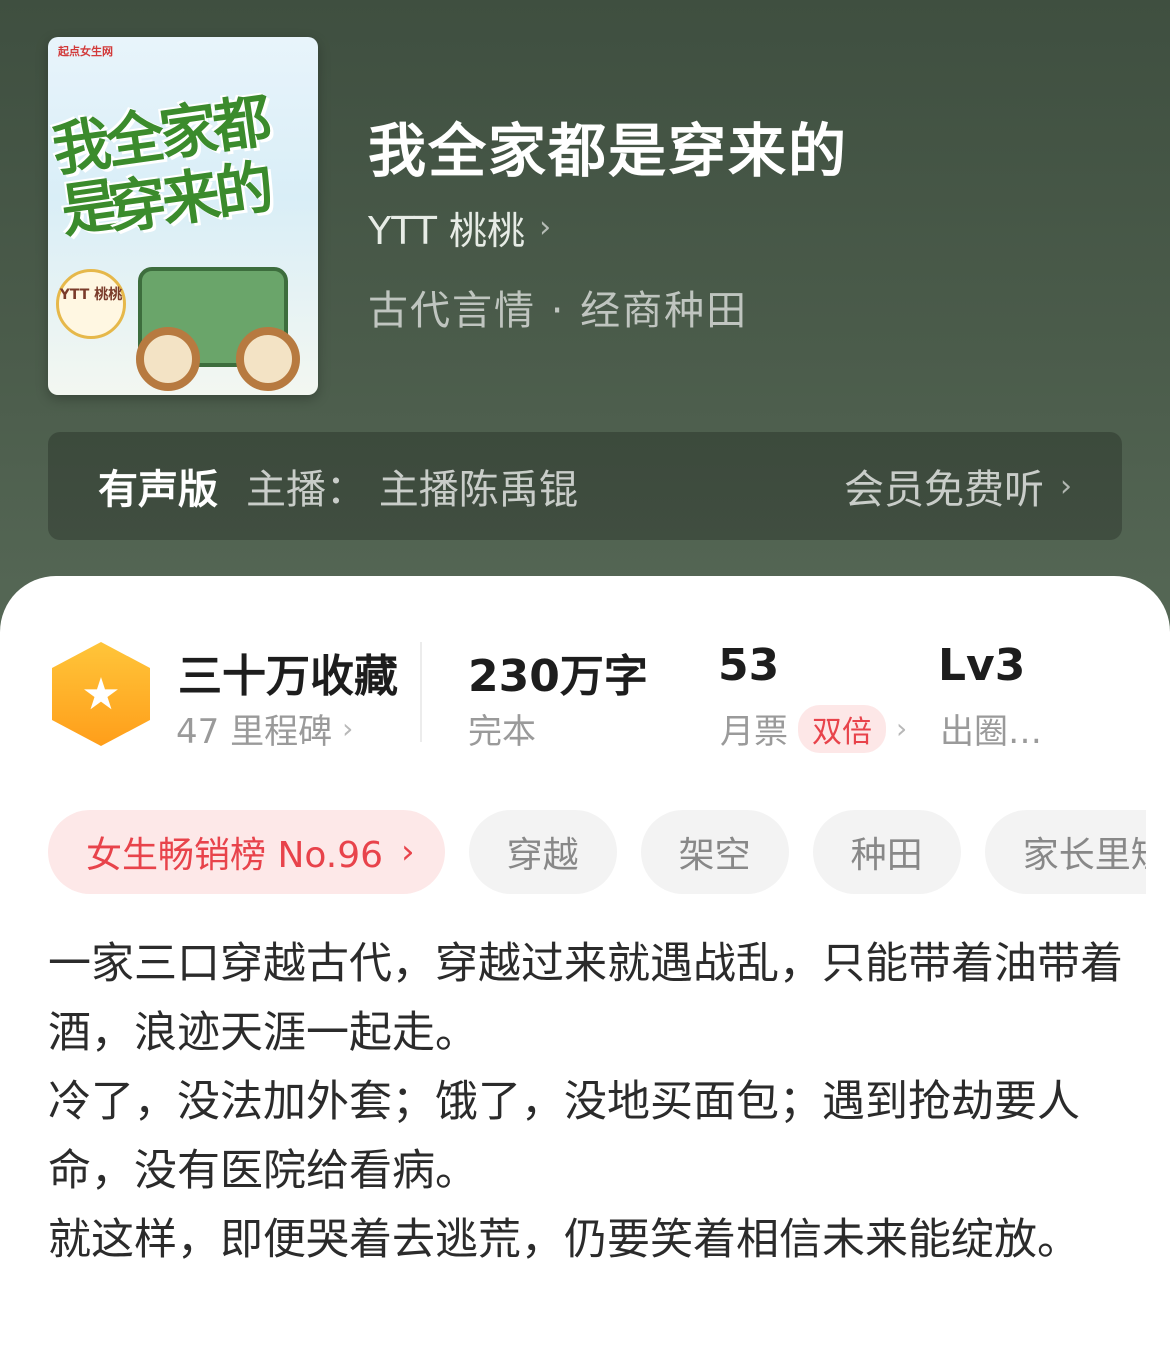 This screenshot has width=1170, height=1346. Describe the element at coordinates (158, 490) in the screenshot. I see `audio-label: 有声版` at that location.